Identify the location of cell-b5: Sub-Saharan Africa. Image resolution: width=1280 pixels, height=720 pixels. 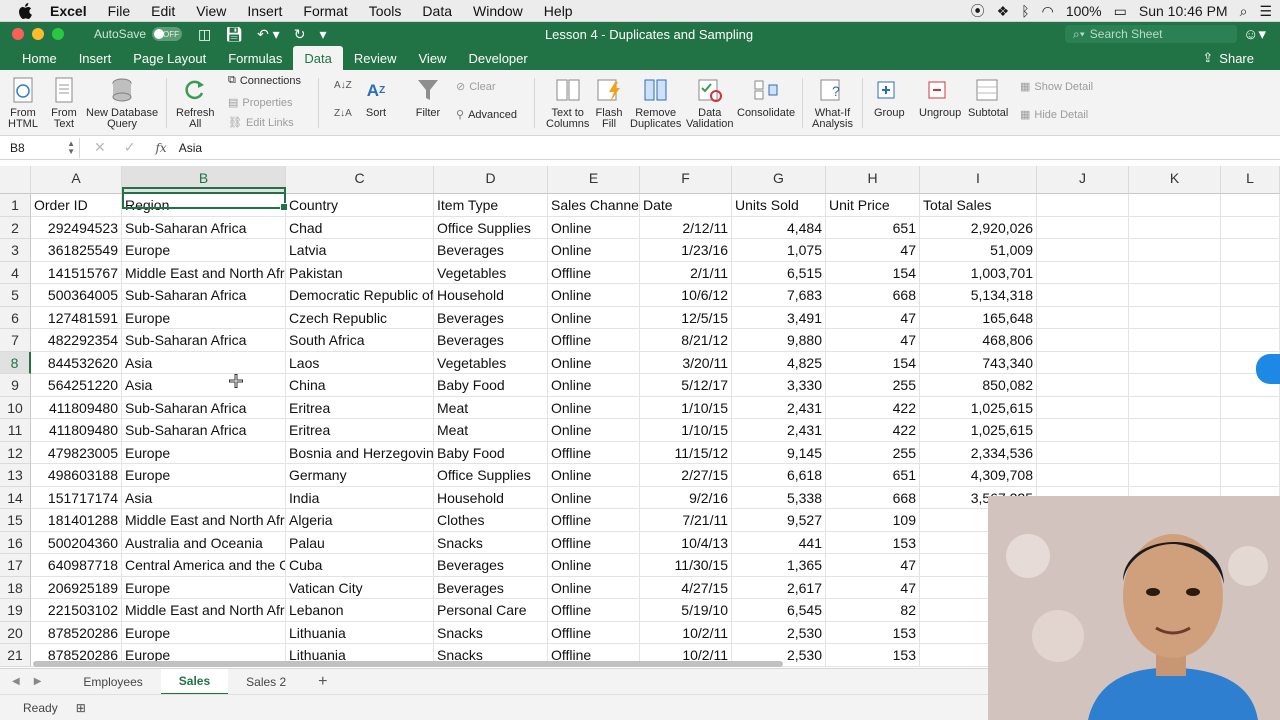
(204, 295).